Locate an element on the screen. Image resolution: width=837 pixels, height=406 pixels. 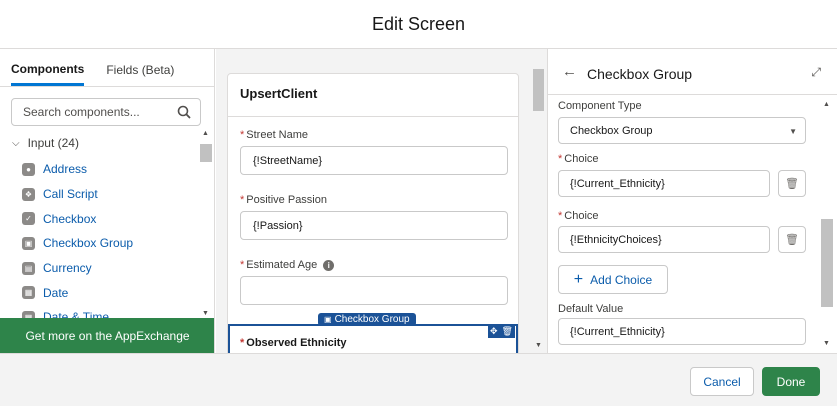
move-icon: ✥ is located at coordinates (494, 331).